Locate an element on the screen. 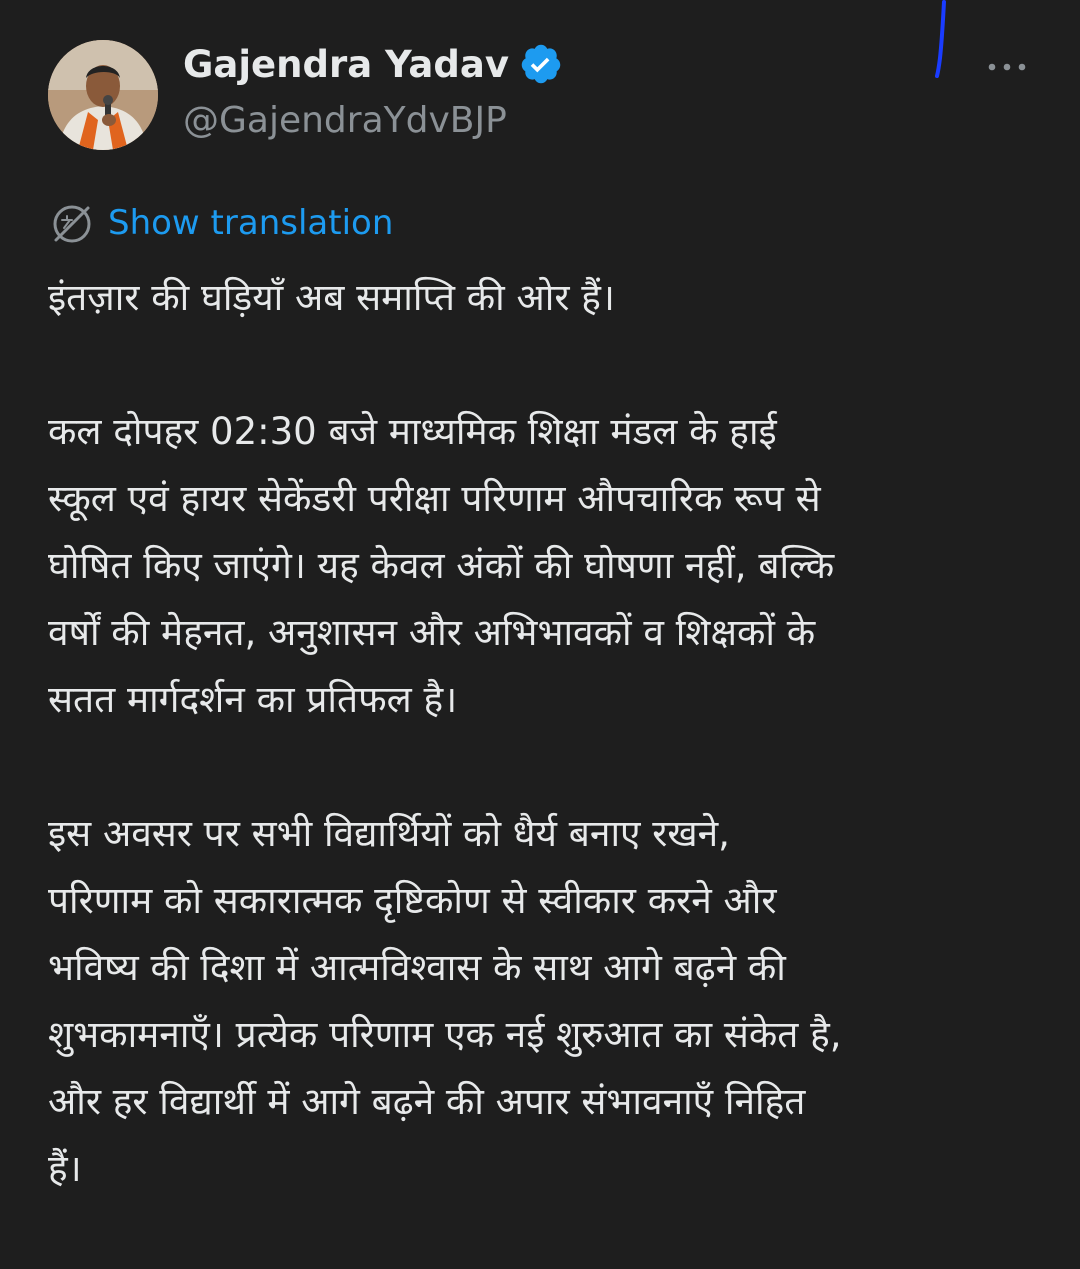 This screenshot has width=1080, height=1269. more-options-button is located at coordinates (1007, 67).